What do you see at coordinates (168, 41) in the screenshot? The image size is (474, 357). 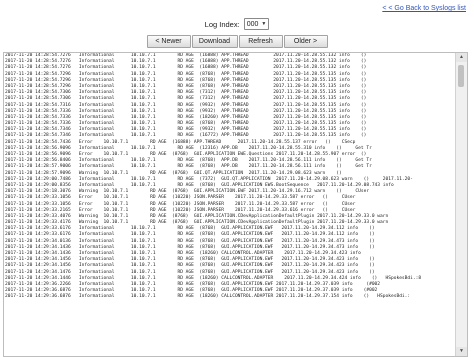 I see `newer-button: < Newer` at bounding box center [168, 41].